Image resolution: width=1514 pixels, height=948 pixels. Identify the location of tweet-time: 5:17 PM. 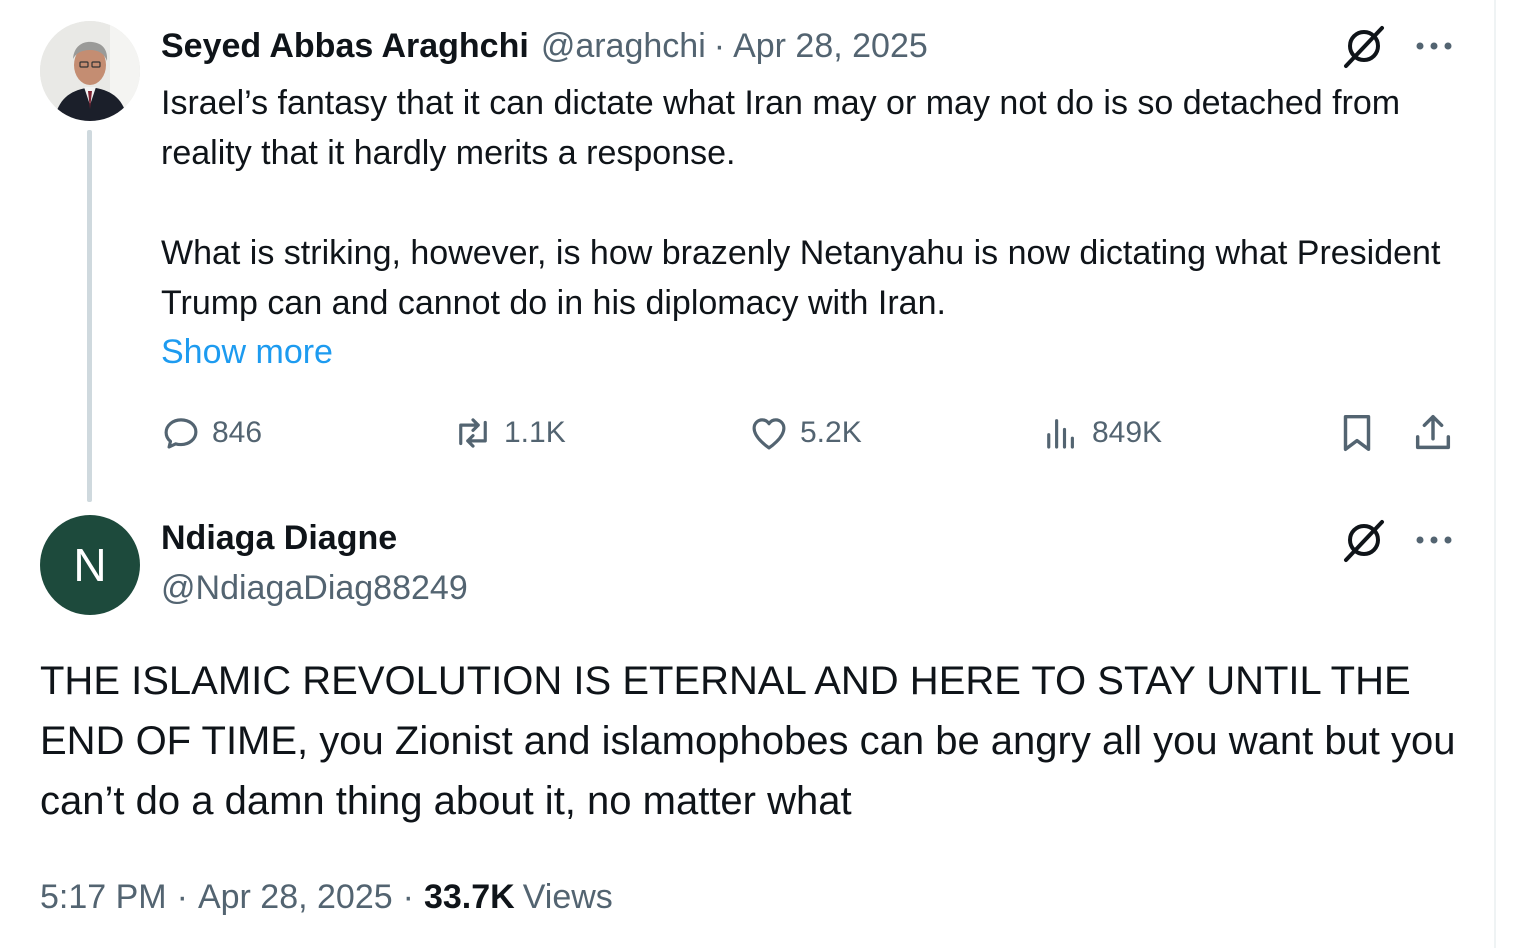
(103, 897).